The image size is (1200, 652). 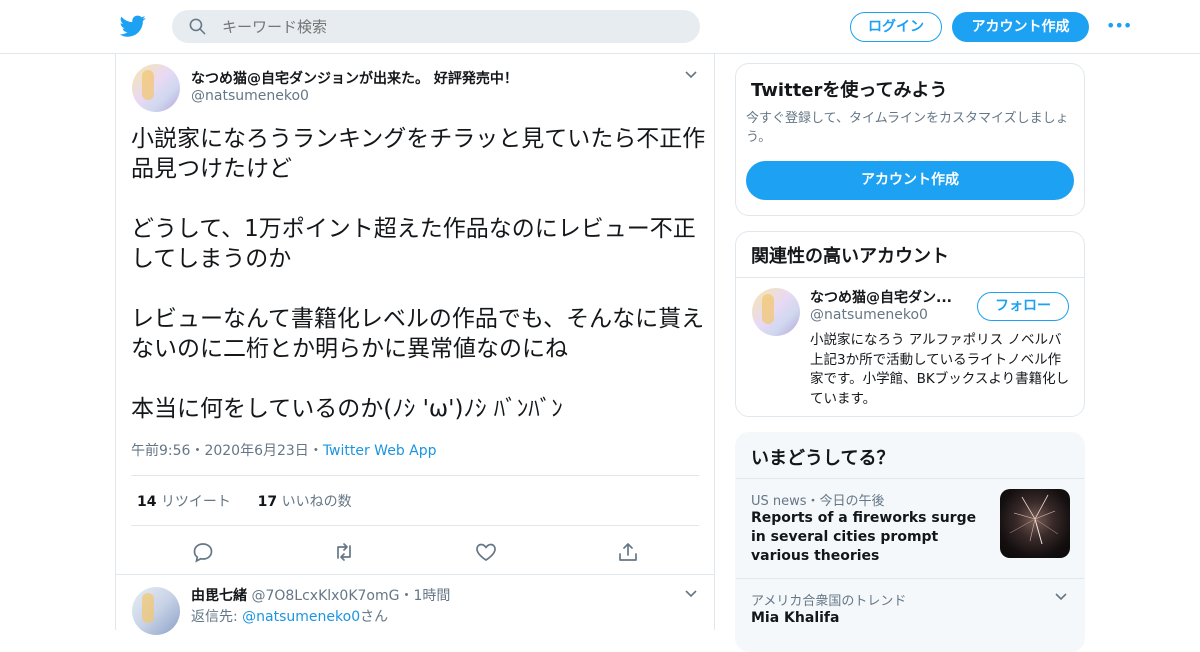 What do you see at coordinates (418, 154) in the screenshot?
I see `tweet-paragraph: 小説家になろうランキングをチラッと見ていたら不正作品見つけたけど` at bounding box center [418, 154].